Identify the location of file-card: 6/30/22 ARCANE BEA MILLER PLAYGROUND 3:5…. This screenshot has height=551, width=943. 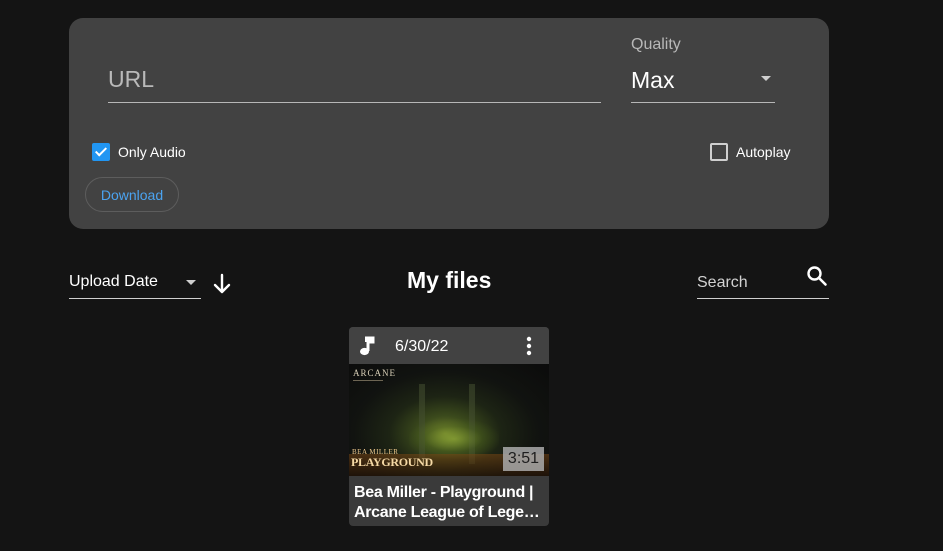
(449, 426).